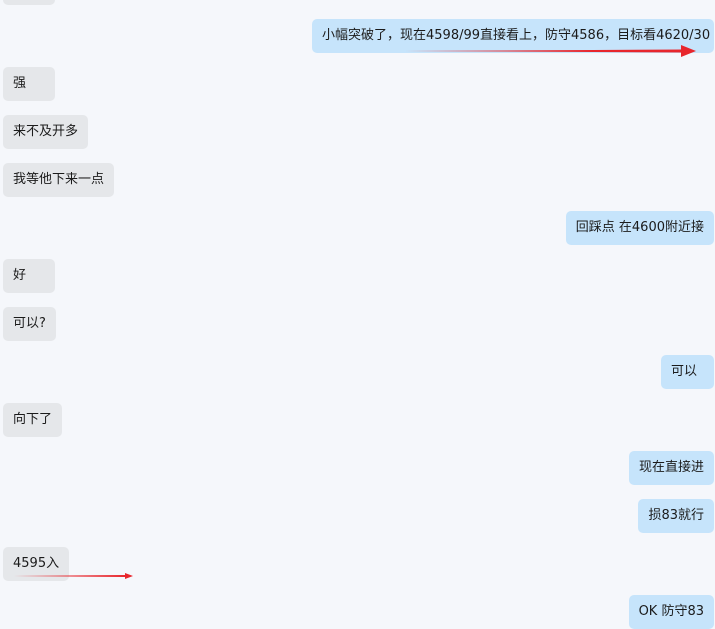 Image resolution: width=715 pixels, height=629 pixels. Describe the element at coordinates (29, 2) in the screenshot. I see `incoming-message-bubble` at that location.